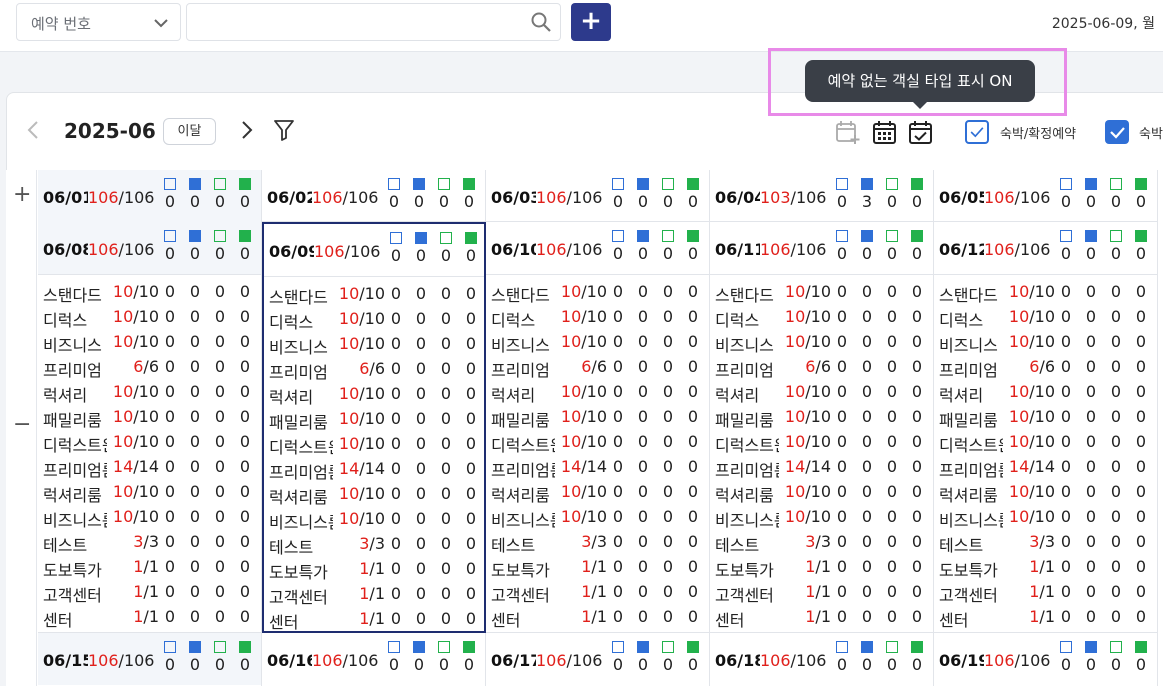 The width and height of the screenshot is (1163, 686). I want to click on day-cell: 06/03 106/106 0 0 0 0, so click(598, 196).